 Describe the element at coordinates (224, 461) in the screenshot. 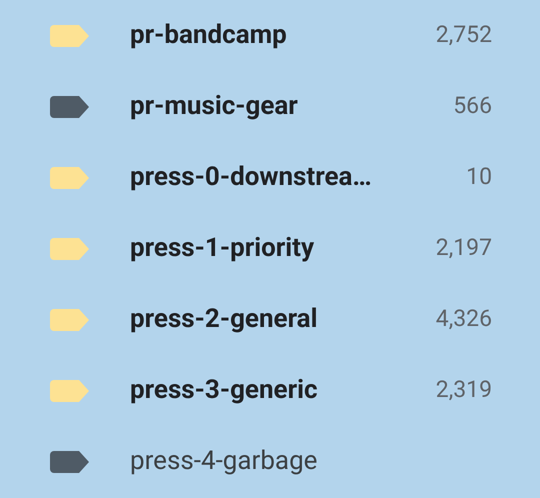

I see `label-name: press-4-garbage` at that location.